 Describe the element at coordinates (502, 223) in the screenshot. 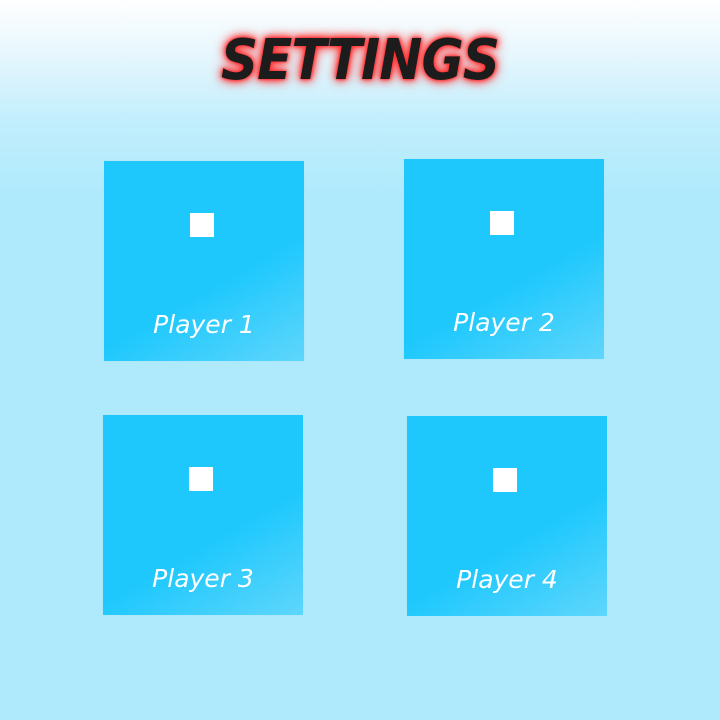

I see `player-2-checkbox` at that location.